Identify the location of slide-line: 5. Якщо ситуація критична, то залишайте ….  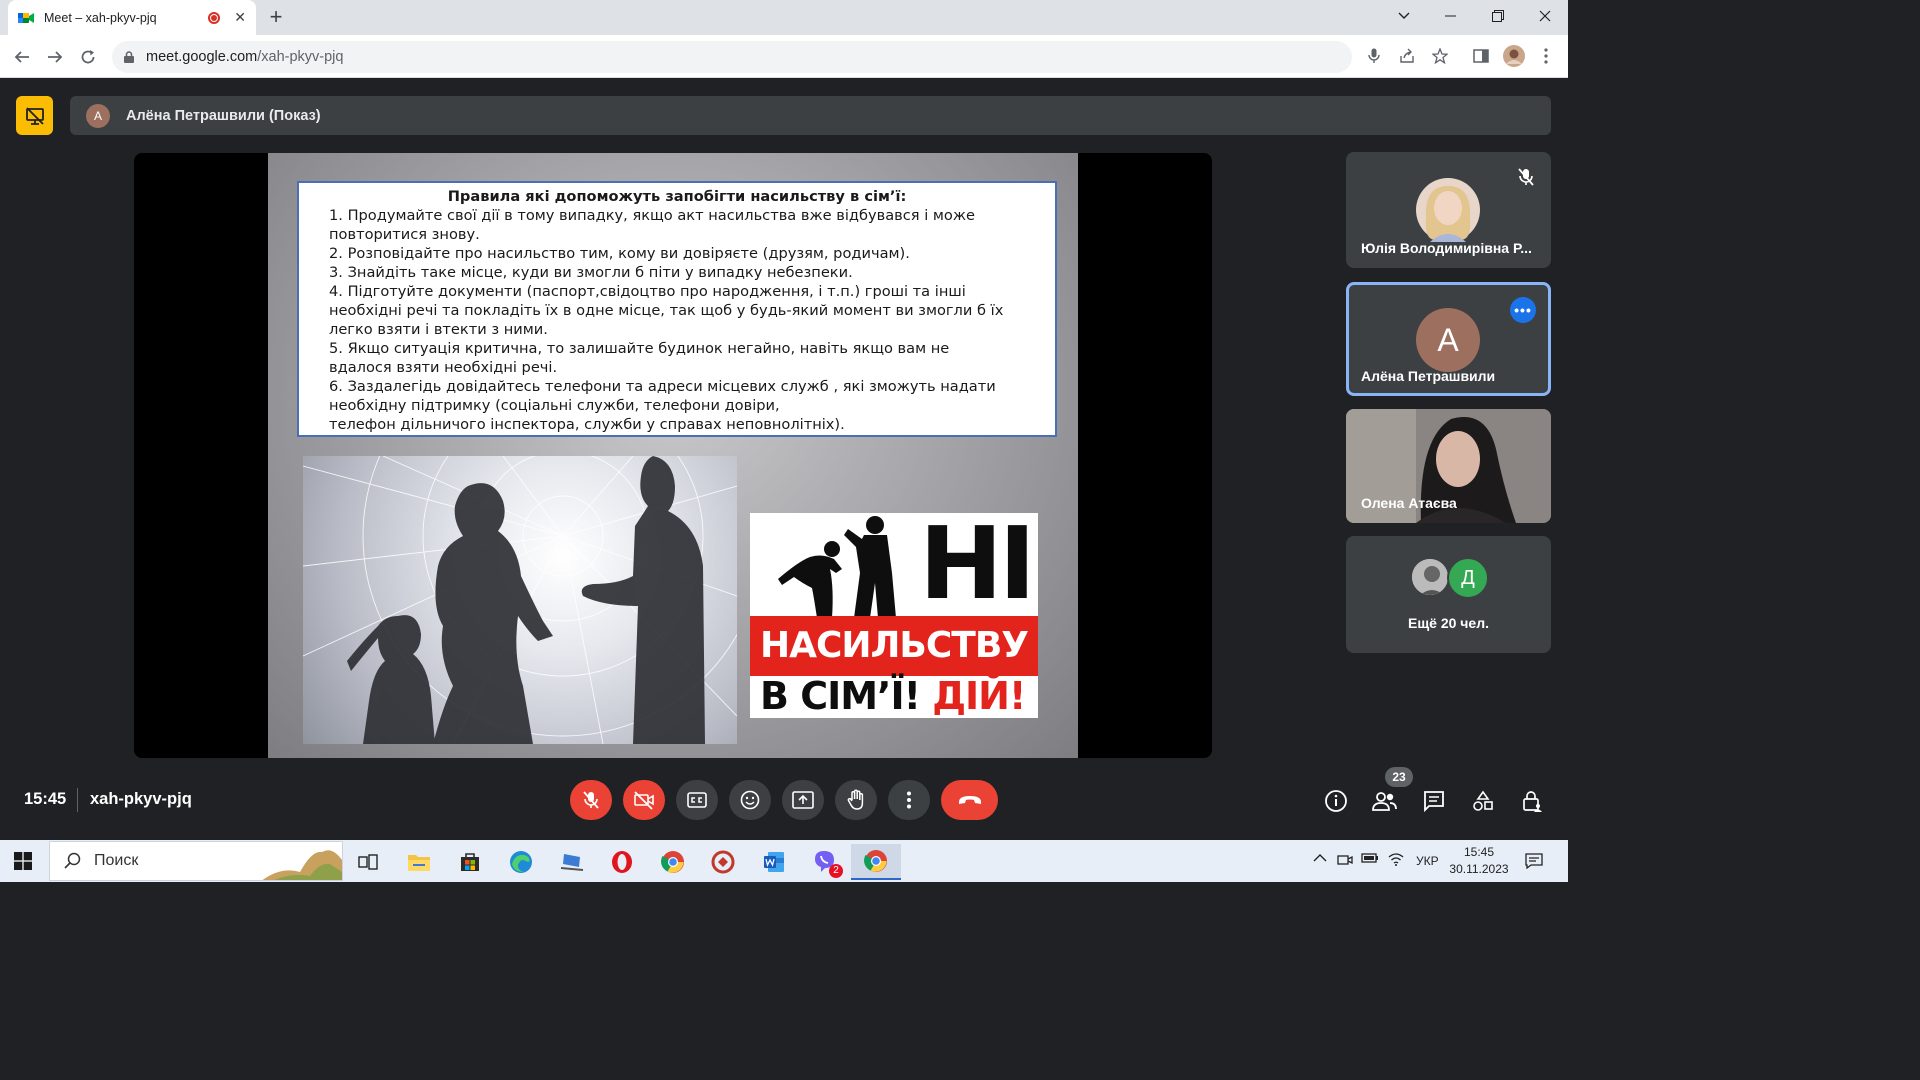
(639, 348).